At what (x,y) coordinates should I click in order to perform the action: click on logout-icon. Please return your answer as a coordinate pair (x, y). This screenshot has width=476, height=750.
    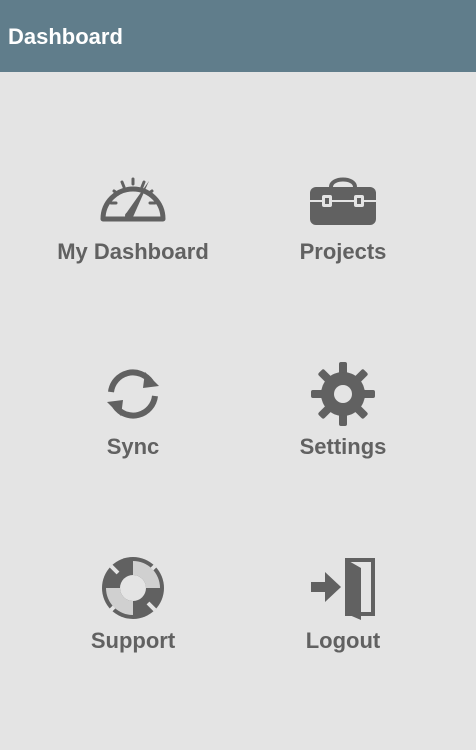
    Looking at the image, I should click on (343, 588).